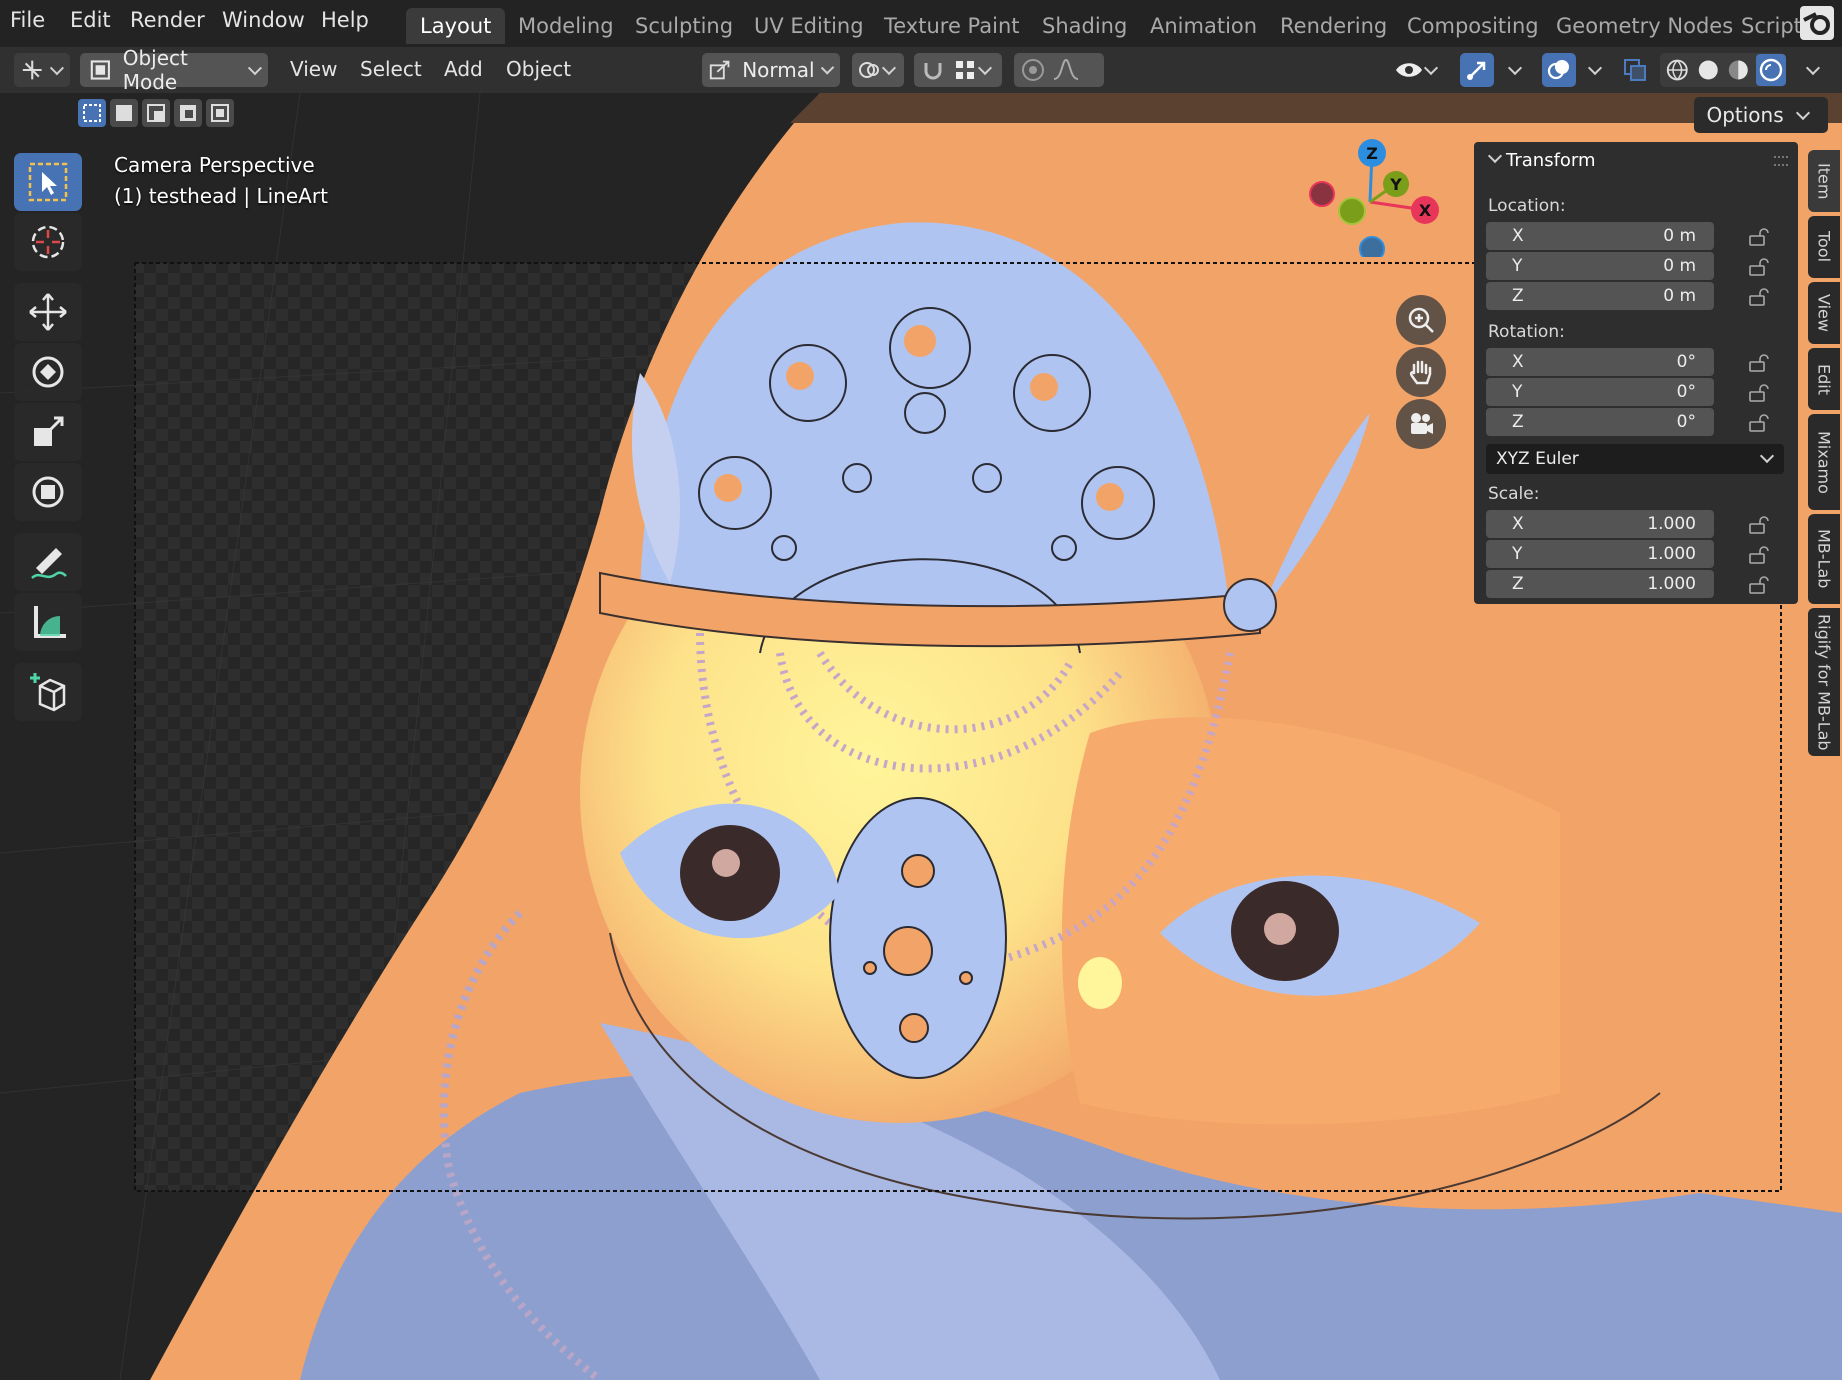  I want to click on material-shading-icon, so click(1738, 70).